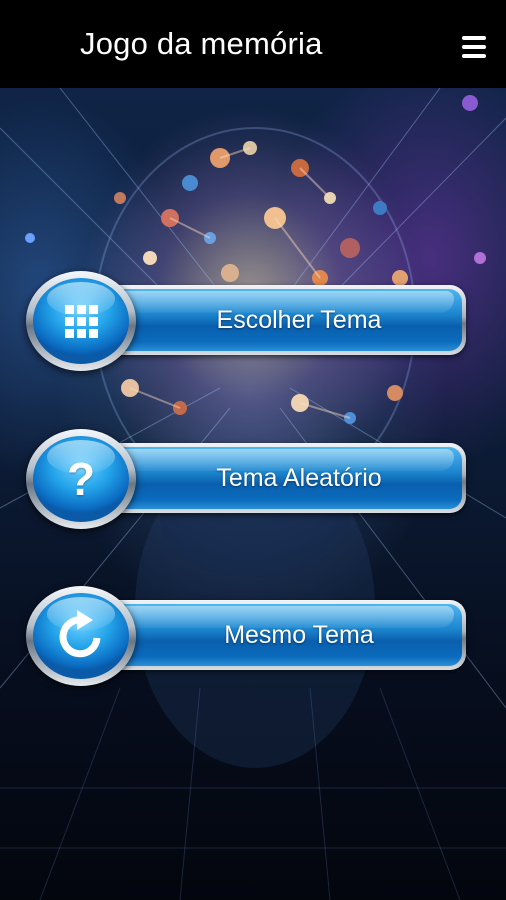 This screenshot has width=506, height=900. I want to click on mesmo-tema-circle, so click(81, 636).